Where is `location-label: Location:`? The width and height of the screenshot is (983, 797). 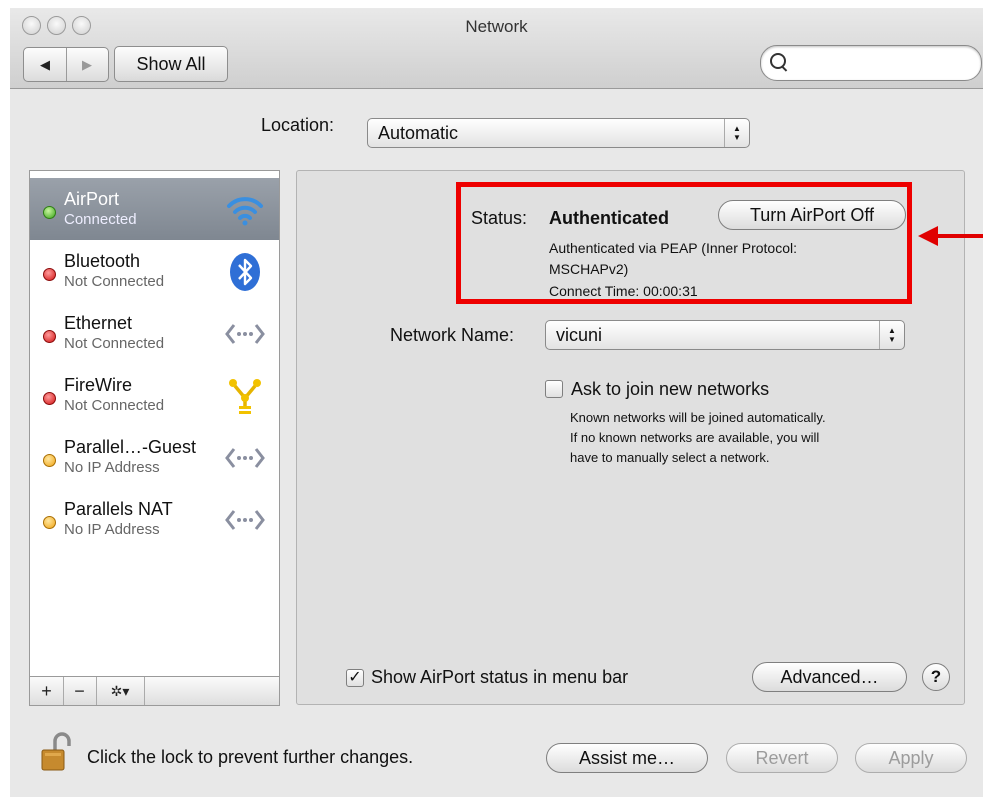 location-label: Location: is located at coordinates (298, 125).